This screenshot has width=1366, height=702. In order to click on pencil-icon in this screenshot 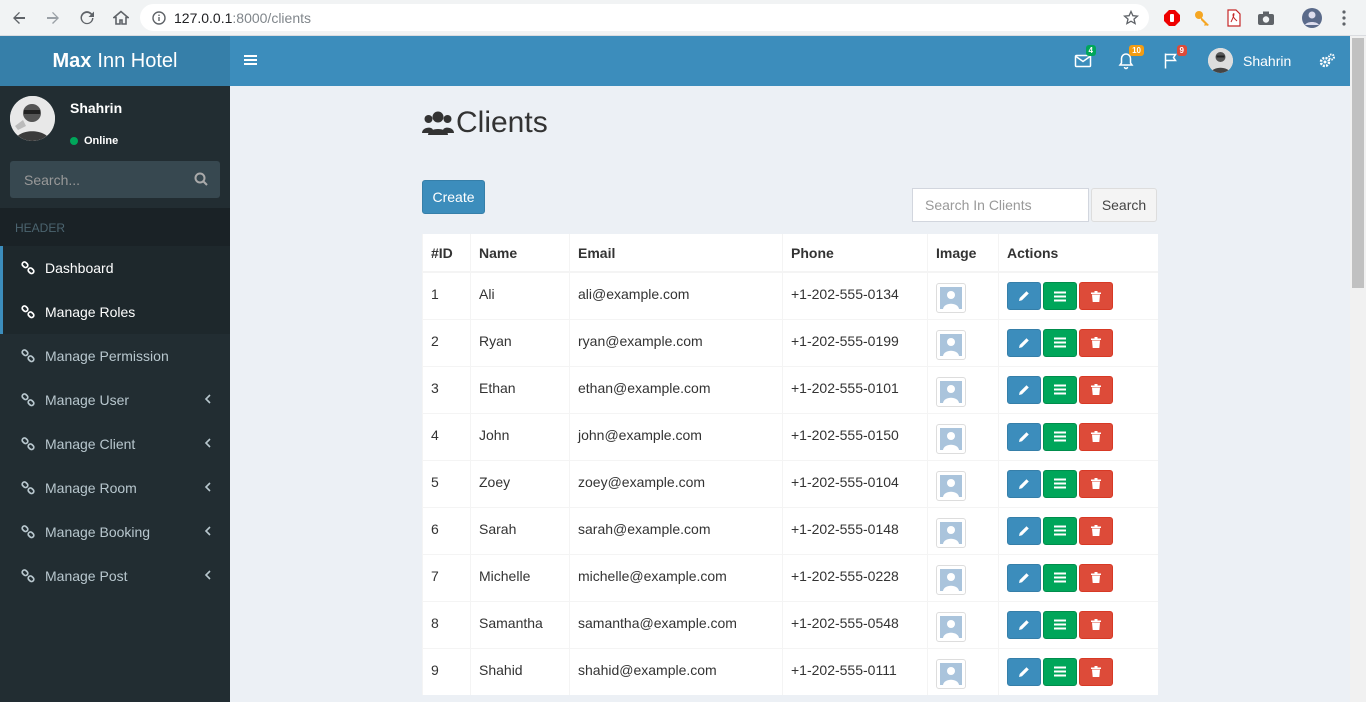, I will do `click(1024, 342)`.